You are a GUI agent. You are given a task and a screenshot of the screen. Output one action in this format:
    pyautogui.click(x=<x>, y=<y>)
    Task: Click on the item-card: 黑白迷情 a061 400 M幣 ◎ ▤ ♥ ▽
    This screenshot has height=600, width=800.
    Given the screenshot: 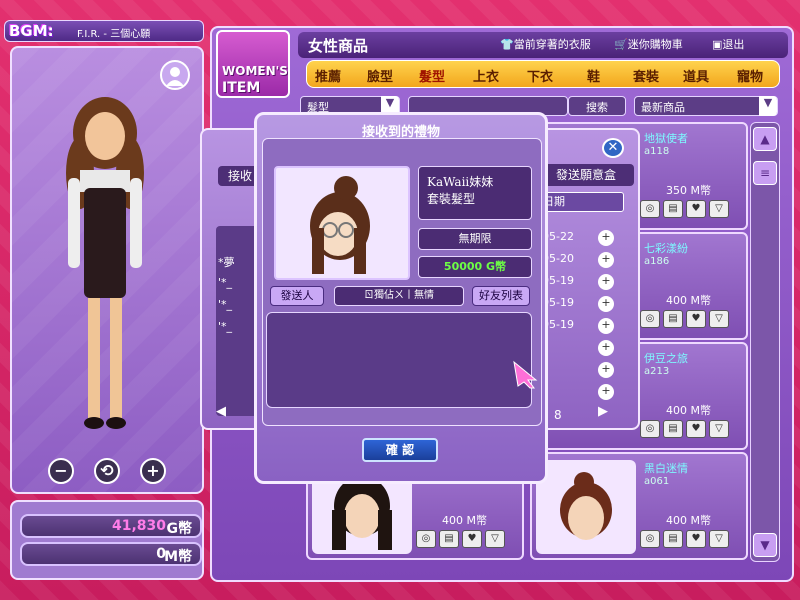 What is the action you would take?
    pyautogui.click(x=639, y=506)
    